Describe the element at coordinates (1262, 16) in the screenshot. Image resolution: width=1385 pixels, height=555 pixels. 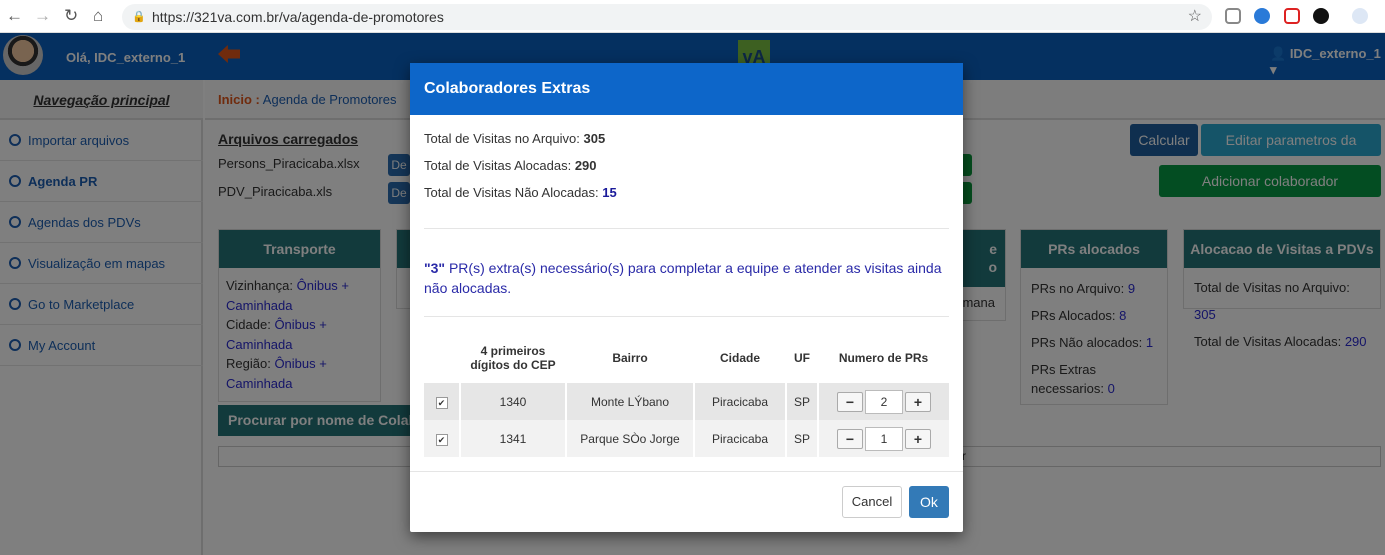
I see `extension-globe-icon` at that location.